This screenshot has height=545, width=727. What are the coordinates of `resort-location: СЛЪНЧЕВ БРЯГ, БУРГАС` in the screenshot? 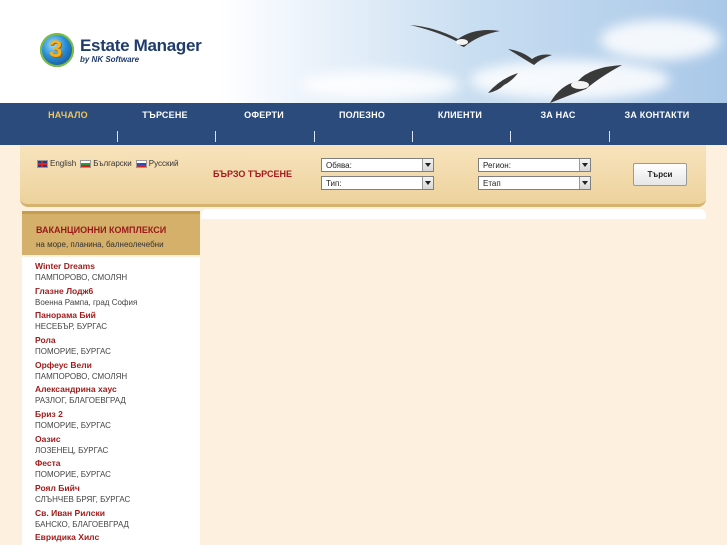 It's located at (83, 499).